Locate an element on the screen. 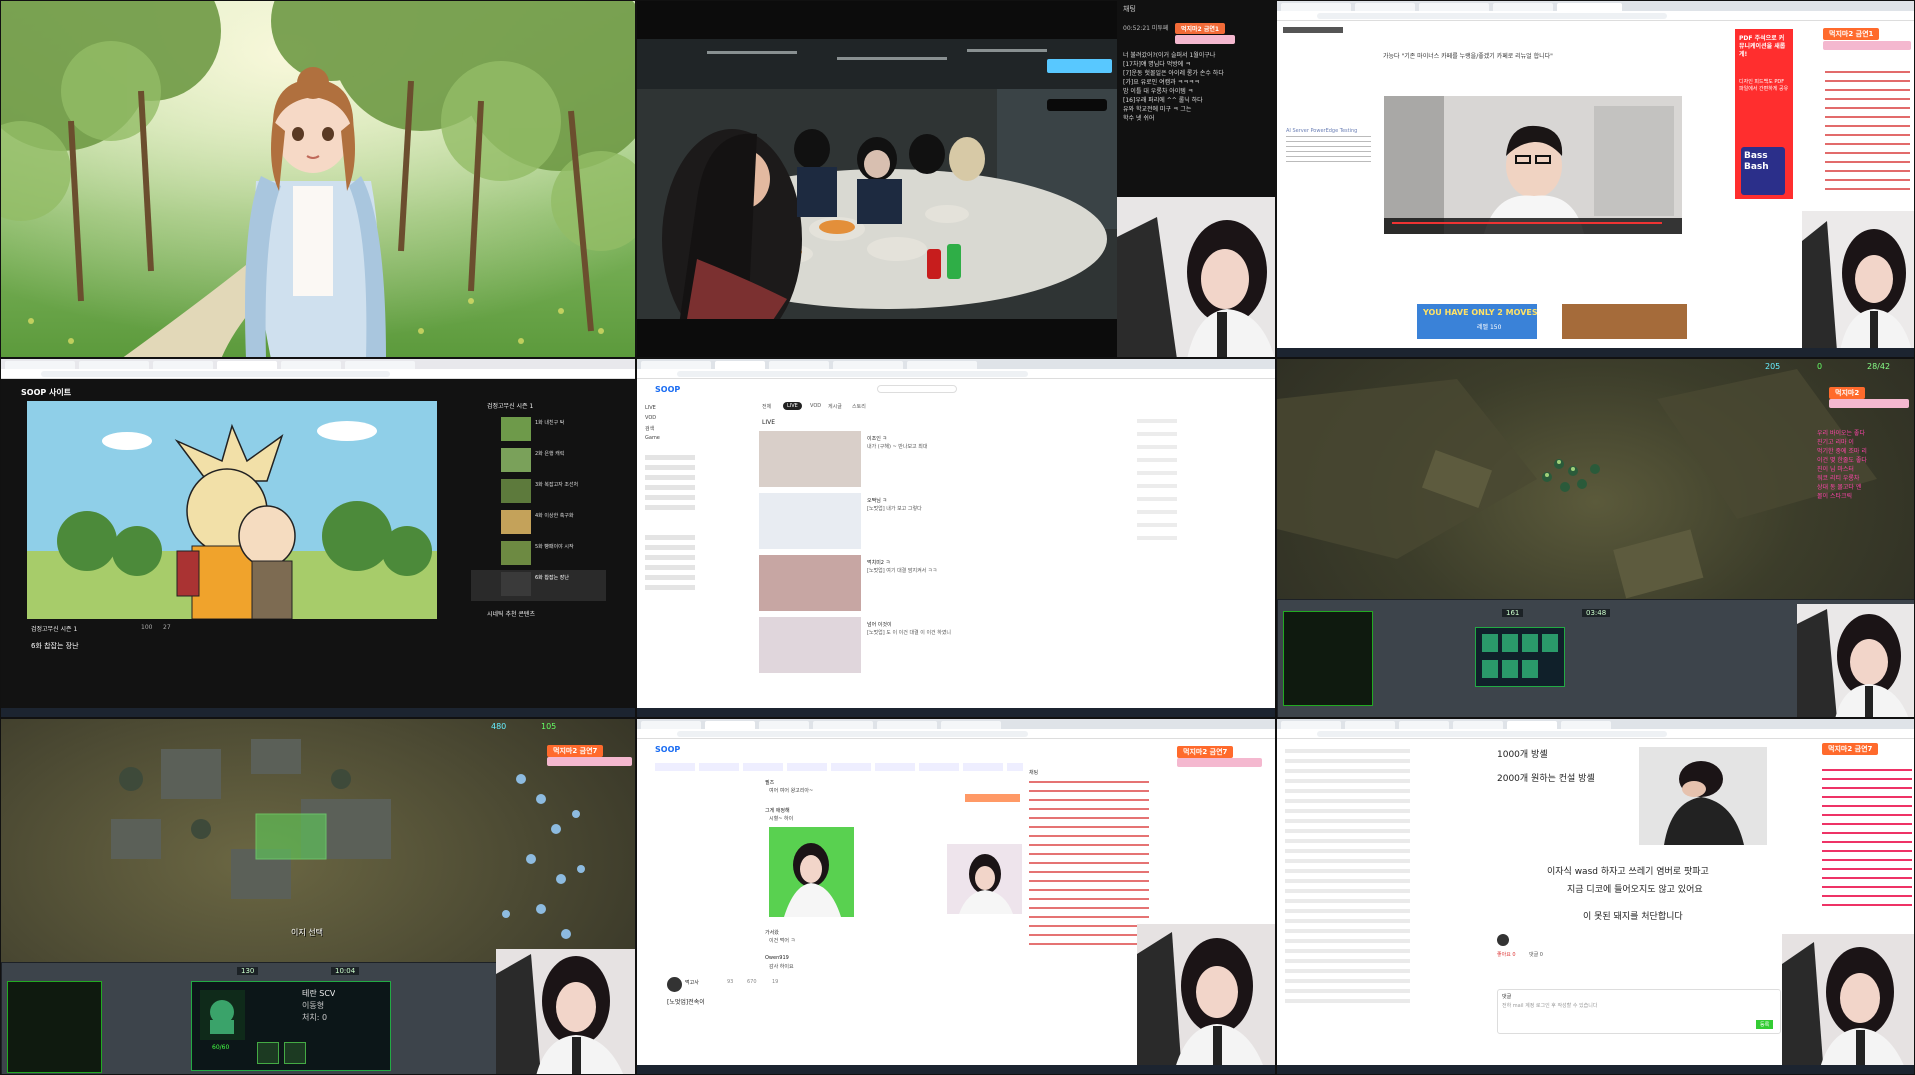 The image size is (1915, 1075). result-item: 넘어 이것이 [노멋업] 도 이 이건 대결 이 이건 하였니 is located at coordinates (899, 648).